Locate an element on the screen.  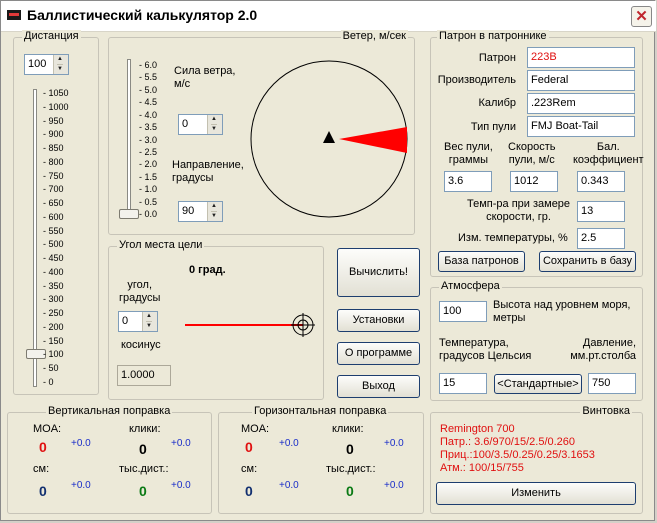
manufacturer-field: Federal is located at coordinates (581, 80).